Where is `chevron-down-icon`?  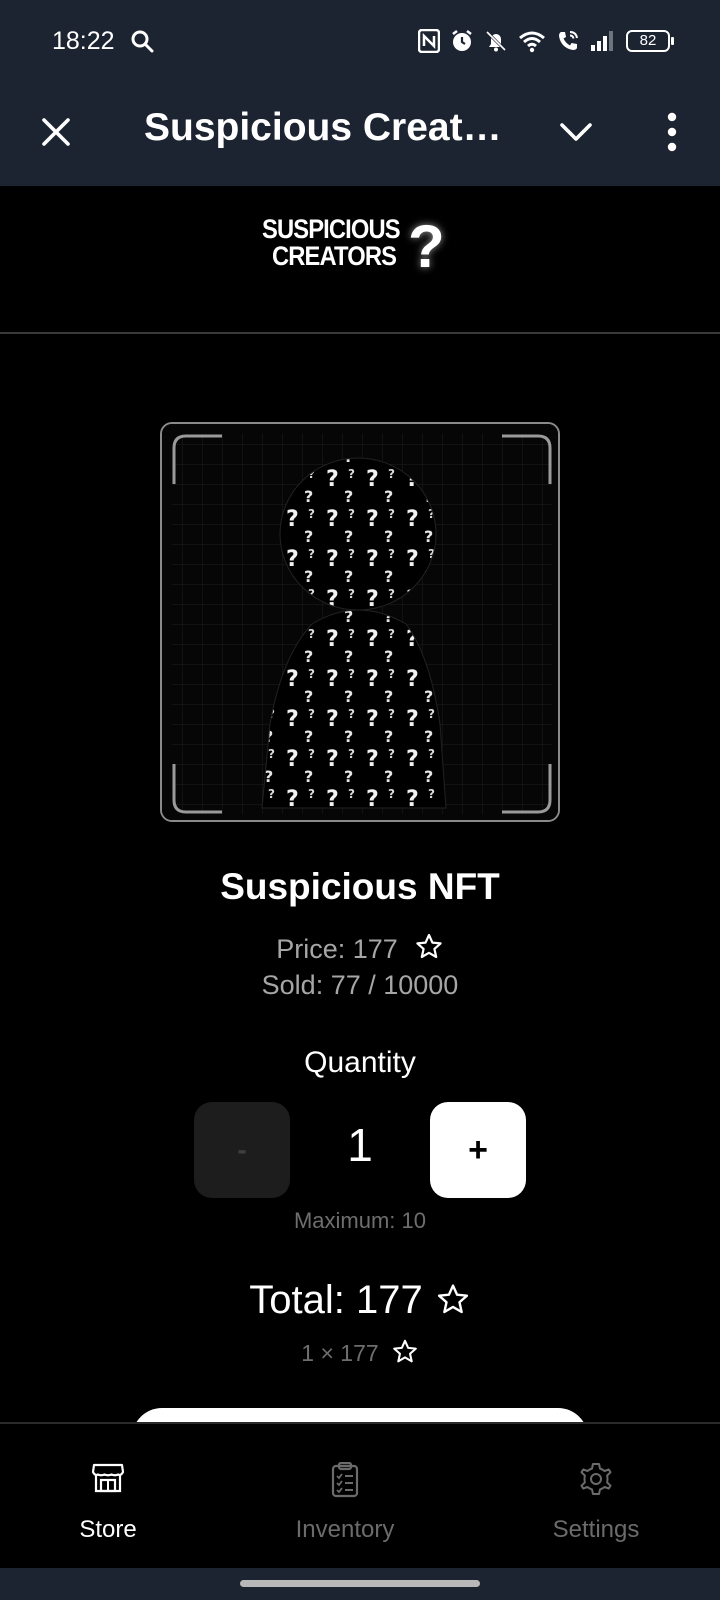
chevron-down-icon is located at coordinates (576, 132).